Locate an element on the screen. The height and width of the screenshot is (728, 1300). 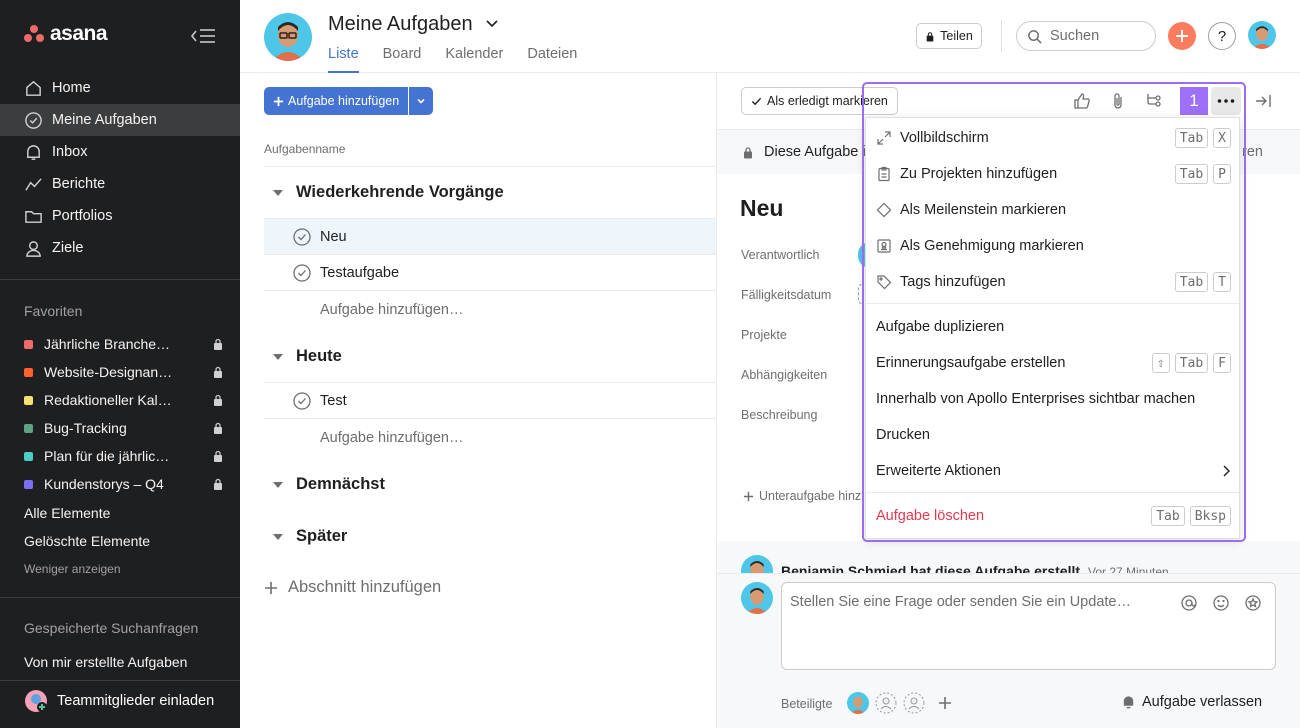
quick-add-button is located at coordinates (1182, 36).